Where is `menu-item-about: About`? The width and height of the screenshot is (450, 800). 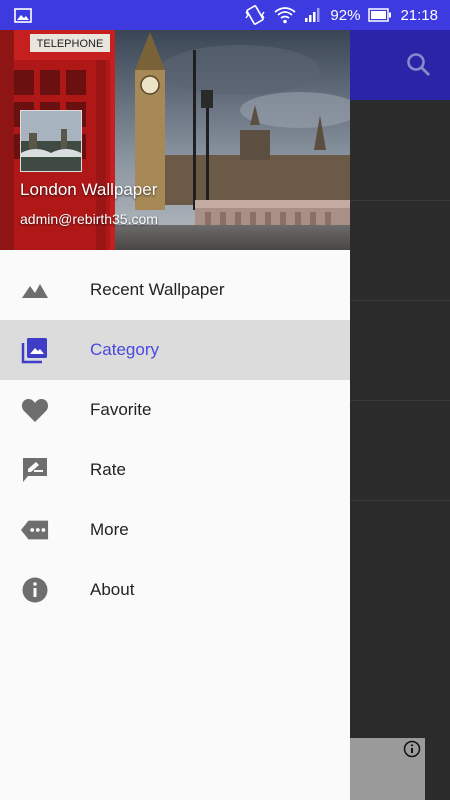 menu-item-about: About is located at coordinates (175, 590).